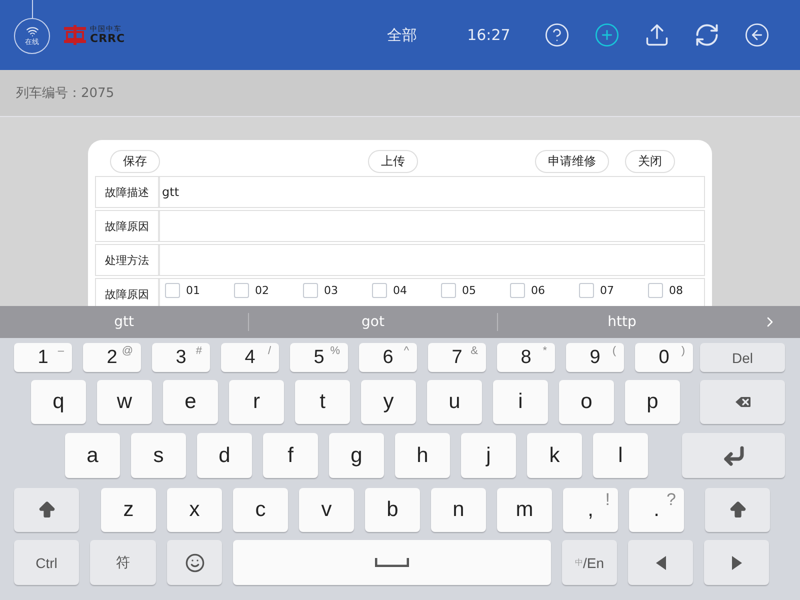  What do you see at coordinates (664, 357) in the screenshot?
I see `digit-key: 0 )` at bounding box center [664, 357].